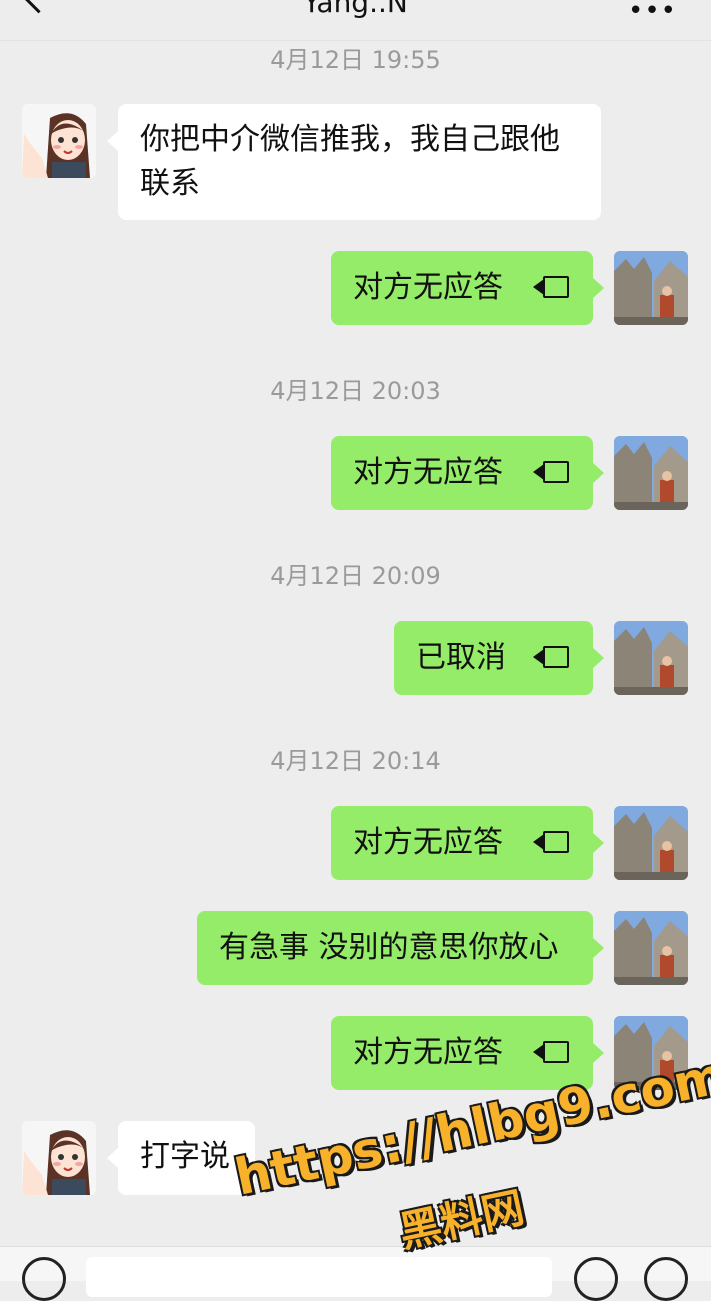 The image size is (711, 1301). What do you see at coordinates (185, 1156) in the screenshot?
I see `message-text: 打字说` at bounding box center [185, 1156].